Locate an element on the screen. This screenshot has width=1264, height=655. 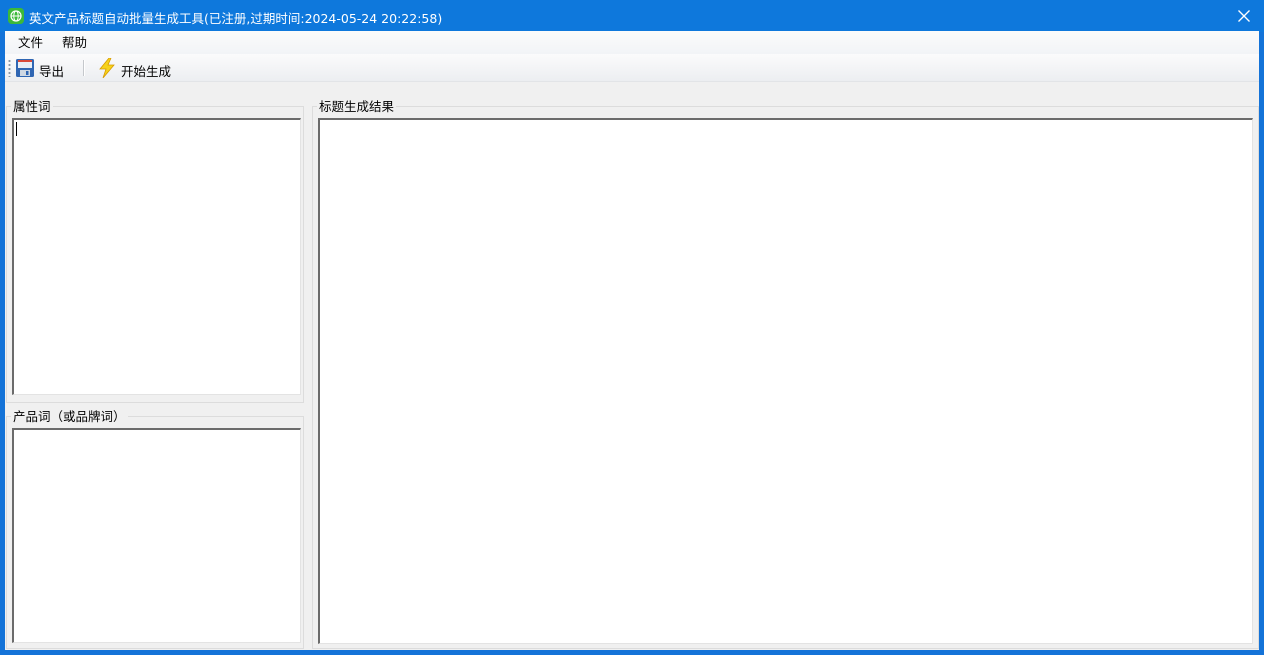
export-button: 导出 is located at coordinates (45, 68).